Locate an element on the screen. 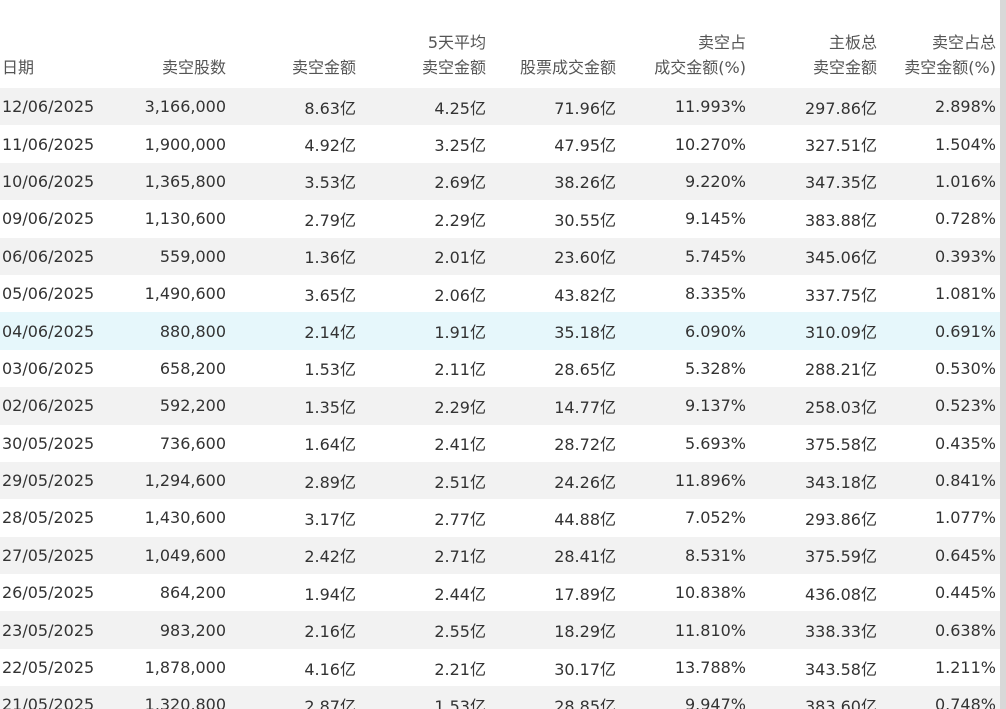 The image size is (1006, 709). cell-short-shares: 3,166,000 is located at coordinates (185, 107).